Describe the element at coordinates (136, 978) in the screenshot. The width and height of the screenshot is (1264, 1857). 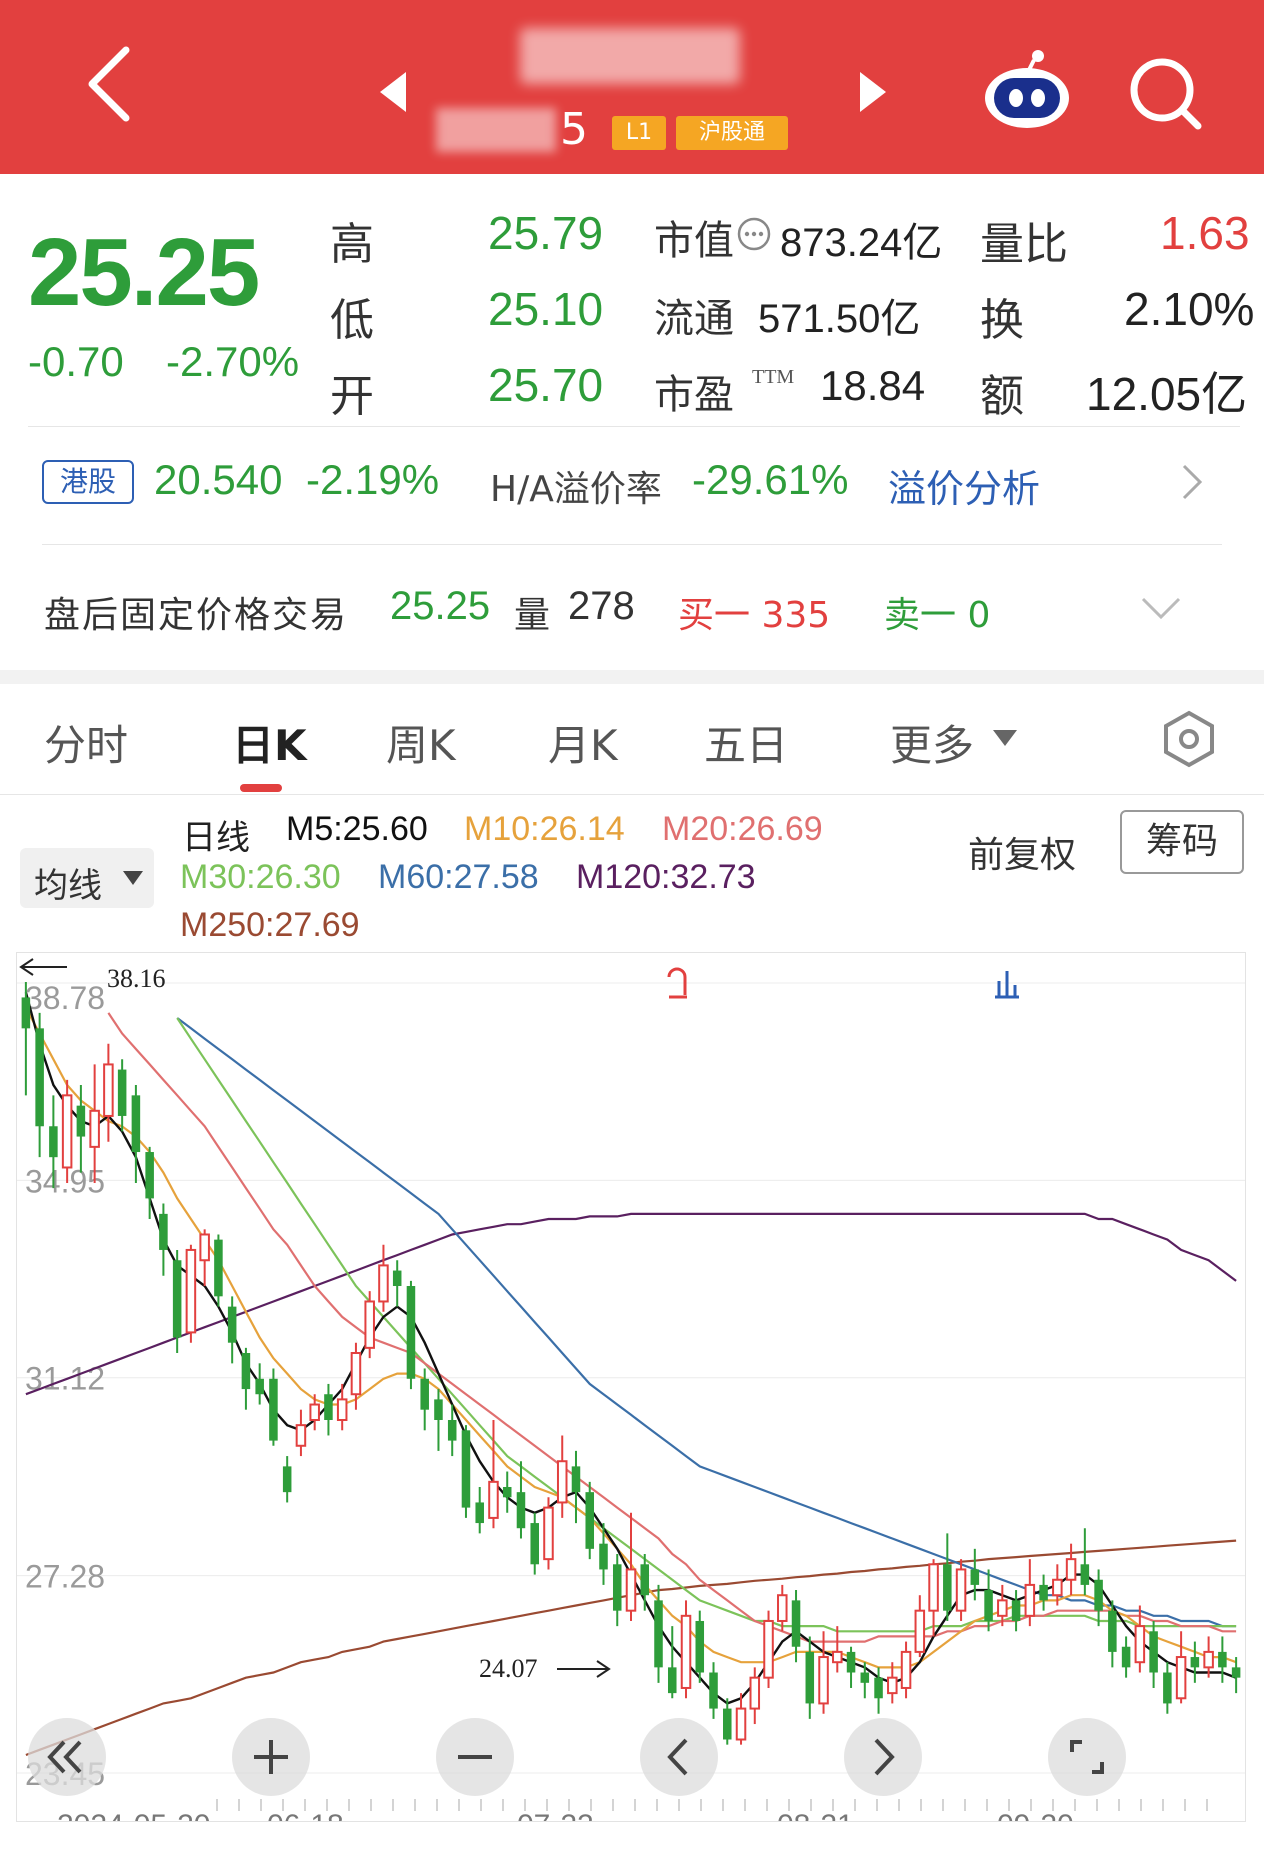
I see `high-annotation: 38.16` at that location.